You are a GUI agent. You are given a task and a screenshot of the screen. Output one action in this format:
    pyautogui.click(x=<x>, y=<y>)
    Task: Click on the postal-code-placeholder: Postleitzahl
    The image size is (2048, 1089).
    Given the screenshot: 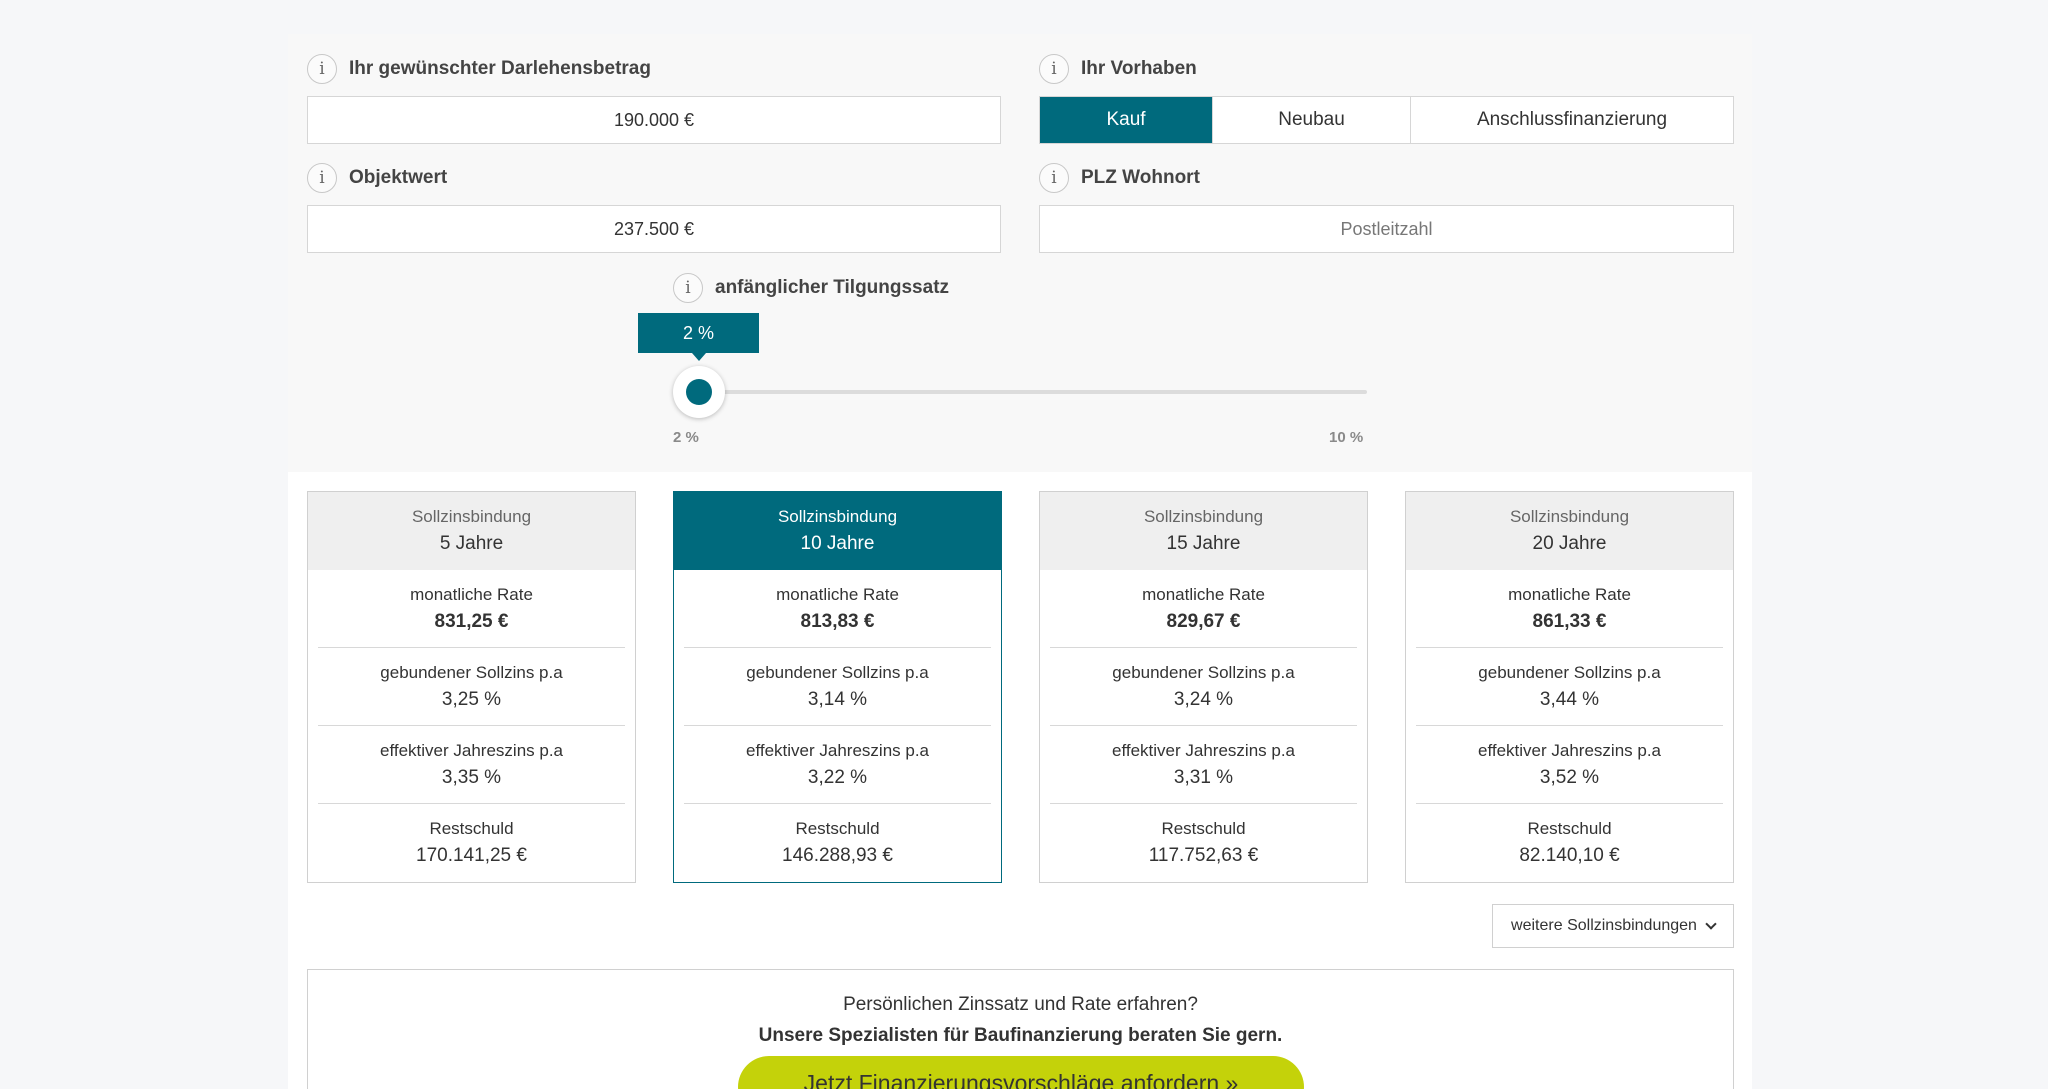 What is the action you would take?
    pyautogui.click(x=1386, y=228)
    